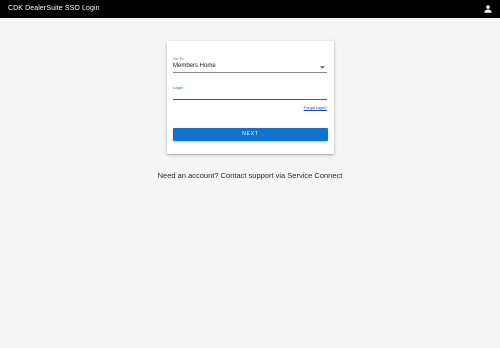  Describe the element at coordinates (250, 67) in the screenshot. I see `goto-select: Members Home` at that location.